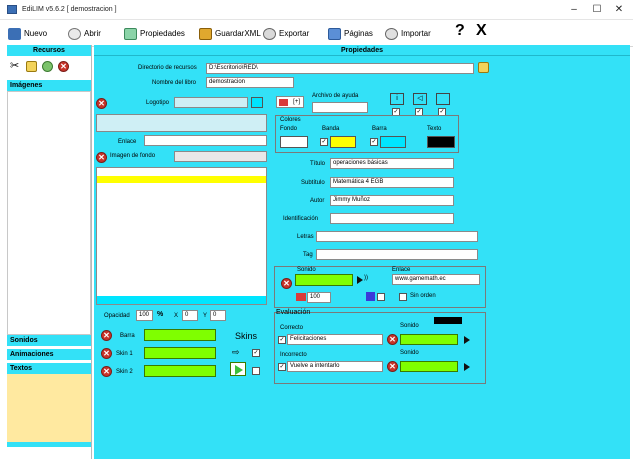  What do you see at coordinates (319, 297) in the screenshot?
I see `volumen-input: 100` at bounding box center [319, 297].